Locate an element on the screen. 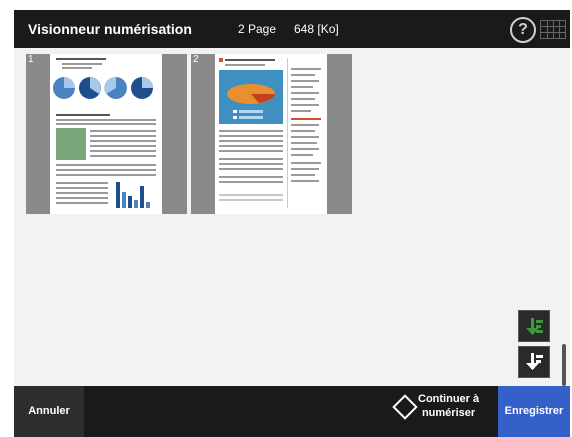 This screenshot has width=572, height=437. move-page-button is located at coordinates (534, 362).